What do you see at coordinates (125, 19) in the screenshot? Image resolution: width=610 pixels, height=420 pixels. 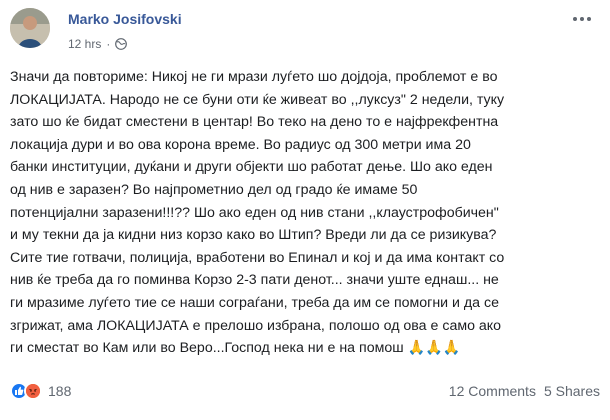 I see `author-name: Marko Josifovski` at bounding box center [125, 19].